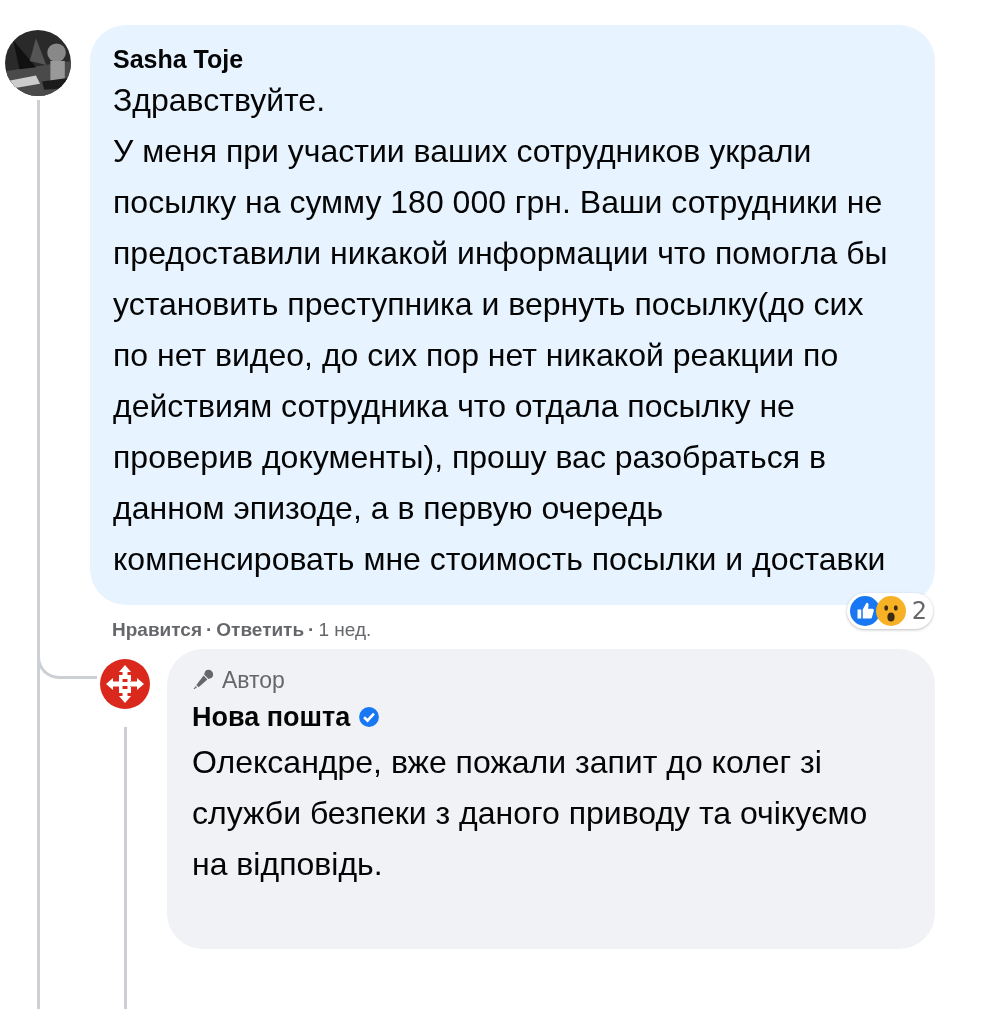 The width and height of the screenshot is (1000, 1009). What do you see at coordinates (513, 59) in the screenshot?
I see `author-name: Sasha Toje` at bounding box center [513, 59].